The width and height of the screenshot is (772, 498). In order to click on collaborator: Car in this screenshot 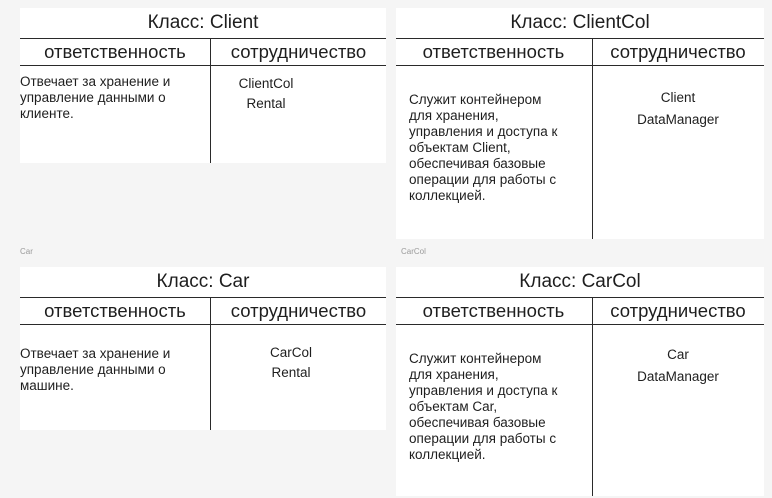, I will do `click(678, 354)`.